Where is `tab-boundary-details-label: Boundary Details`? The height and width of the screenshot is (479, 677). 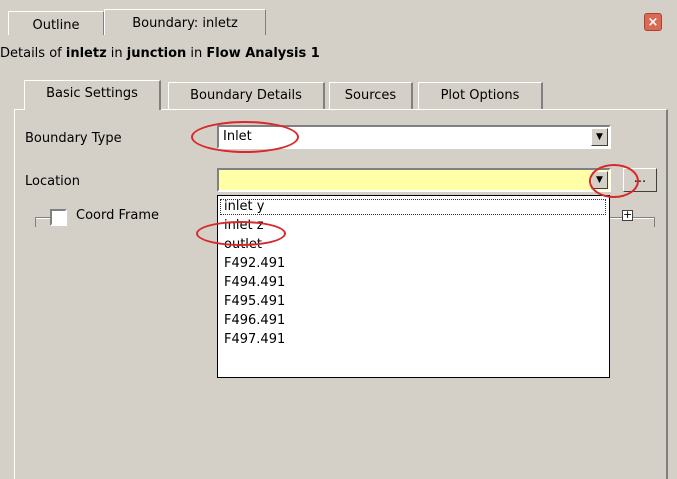
tab-boundary-details-label: Boundary Details is located at coordinates (246, 95).